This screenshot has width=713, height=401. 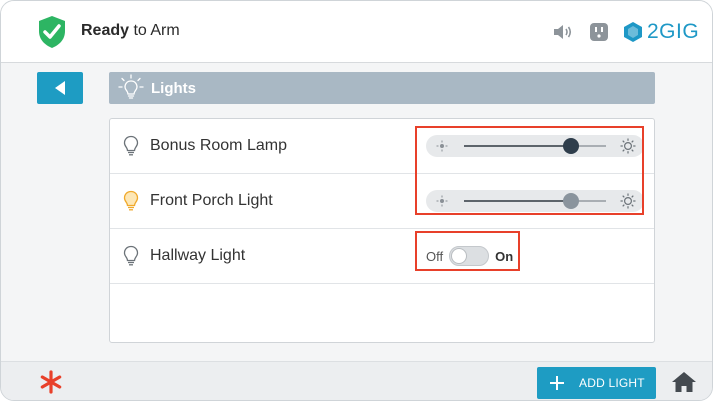 I want to click on arm-status-text: Ready to Arm, so click(x=130, y=31).